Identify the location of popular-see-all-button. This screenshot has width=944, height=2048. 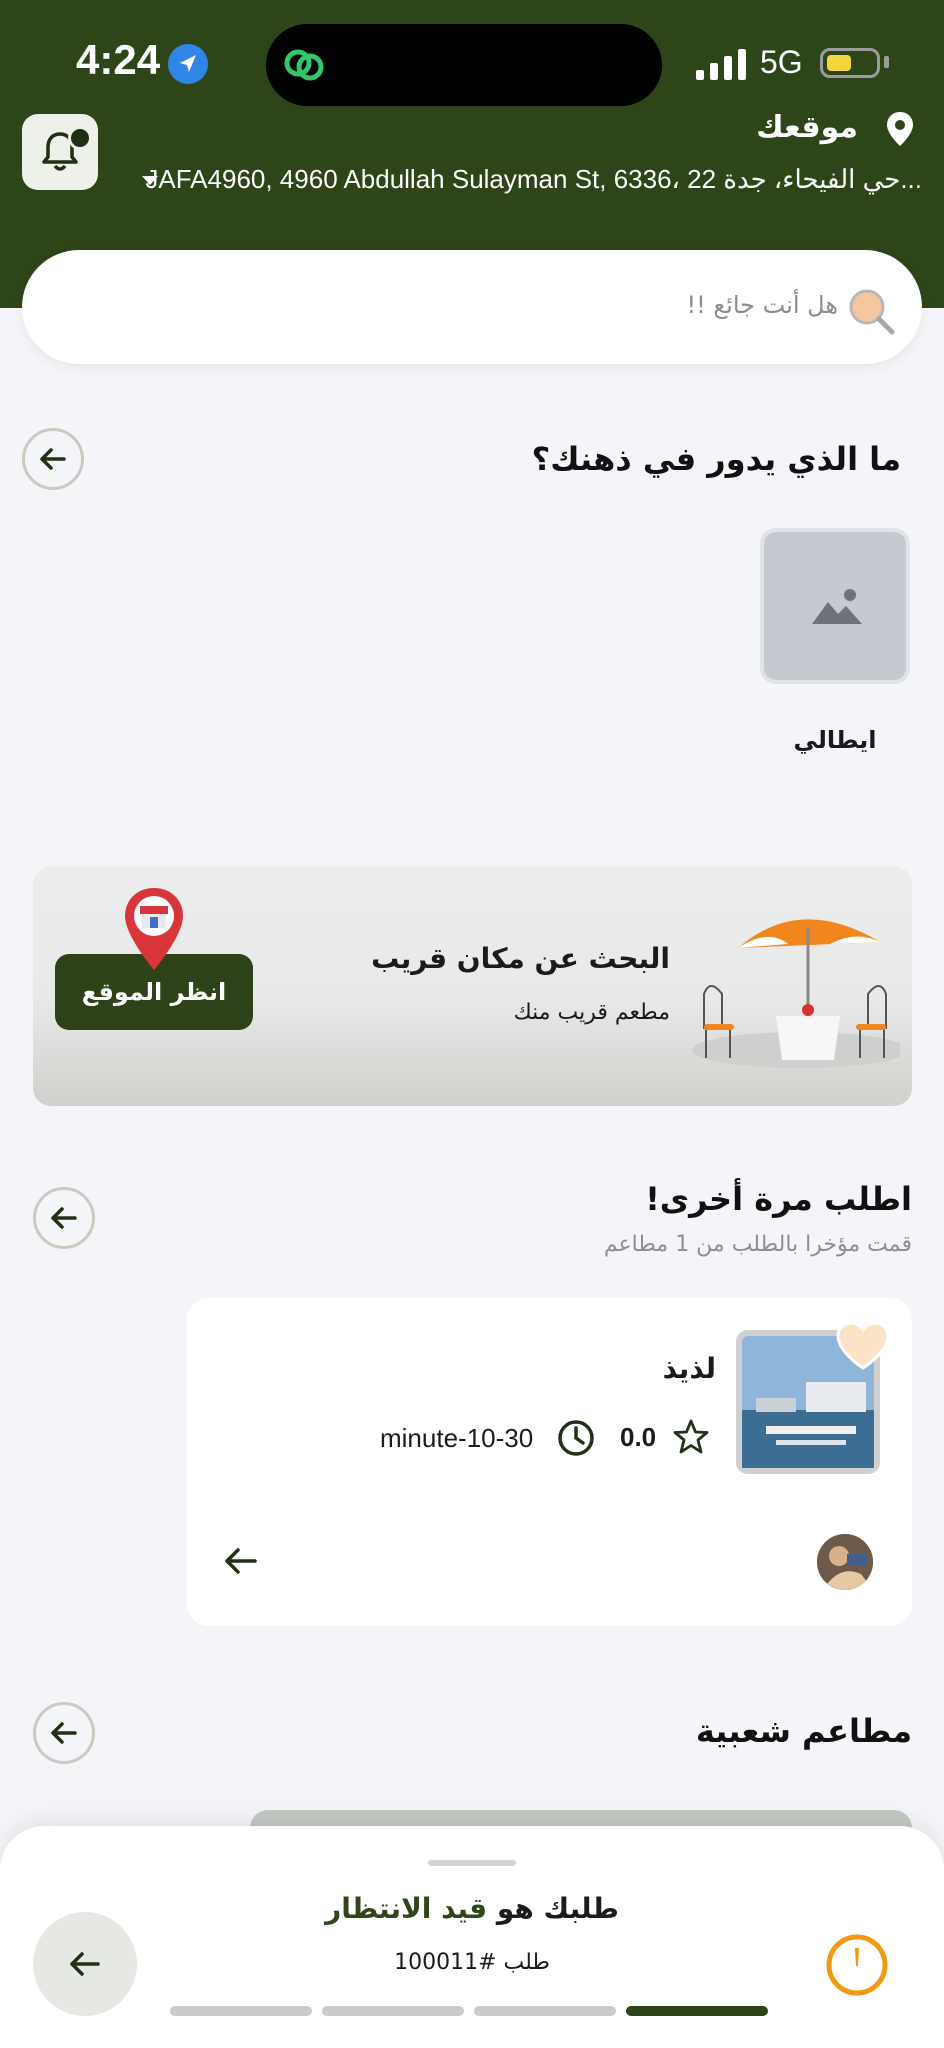
(64, 1733).